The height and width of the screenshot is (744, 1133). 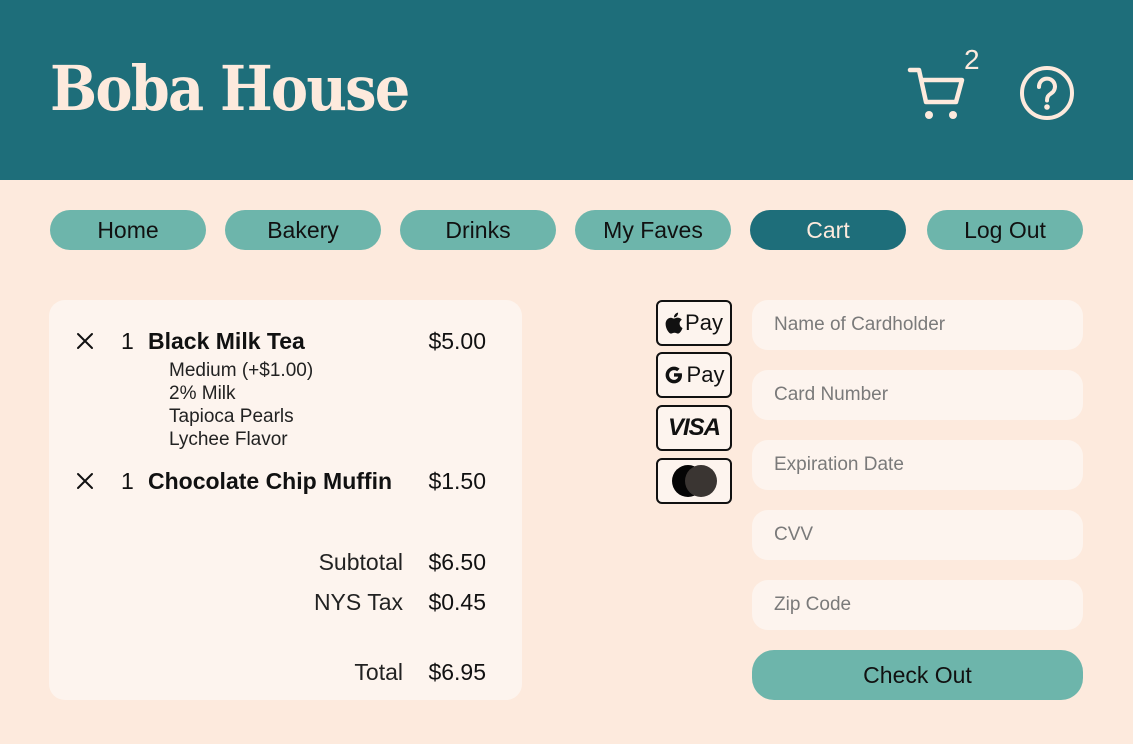 I want to click on item-name: Black Milk Tea, so click(x=226, y=341).